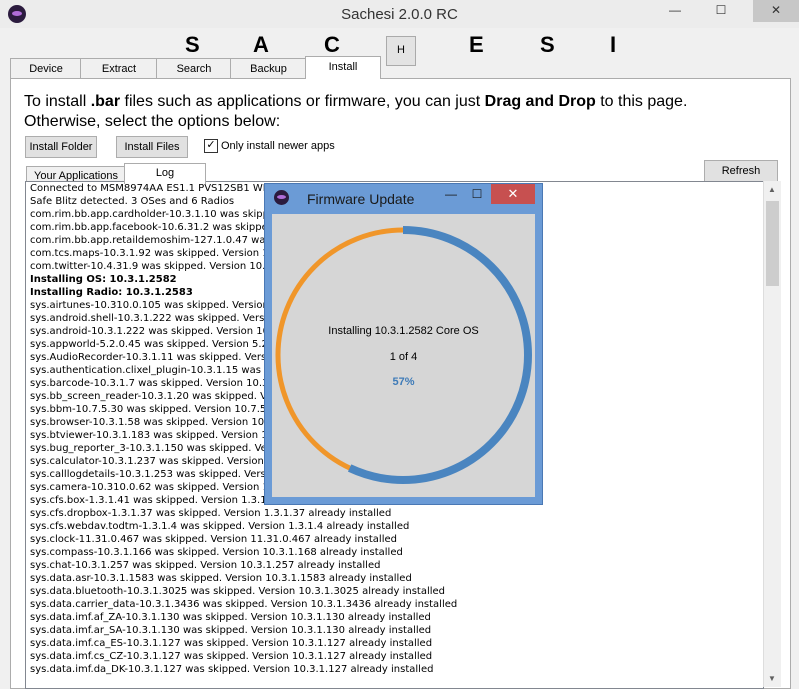 The image size is (799, 689). I want to click on intro-text: To install, so click(57, 101).